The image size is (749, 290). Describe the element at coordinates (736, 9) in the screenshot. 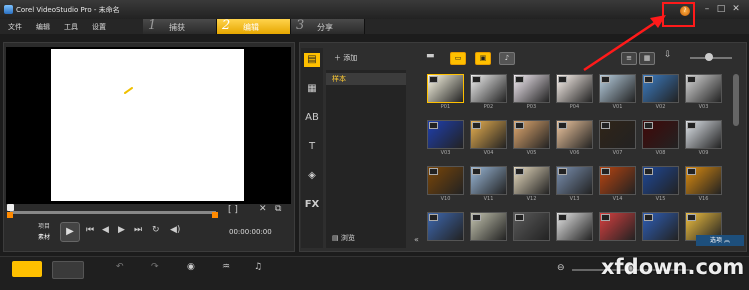

I see `close-button: ✕` at that location.